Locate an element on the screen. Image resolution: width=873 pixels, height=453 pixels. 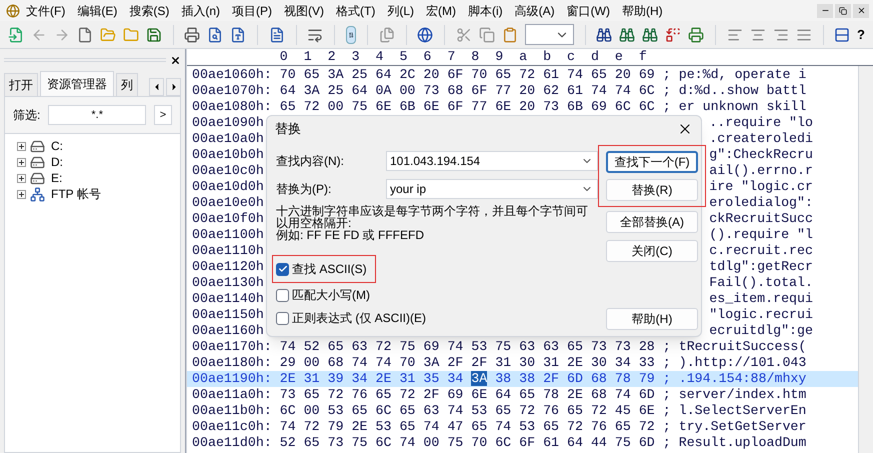
apply-filter-button: > is located at coordinates (163, 115).